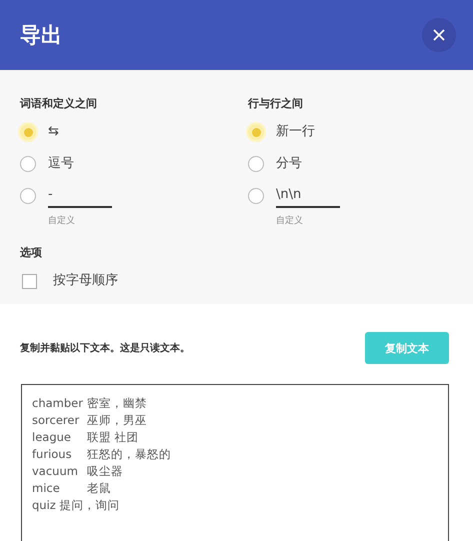 The width and height of the screenshot is (473, 541). What do you see at coordinates (31, 252) in the screenshot?
I see `section-heading: 选项` at bounding box center [31, 252].